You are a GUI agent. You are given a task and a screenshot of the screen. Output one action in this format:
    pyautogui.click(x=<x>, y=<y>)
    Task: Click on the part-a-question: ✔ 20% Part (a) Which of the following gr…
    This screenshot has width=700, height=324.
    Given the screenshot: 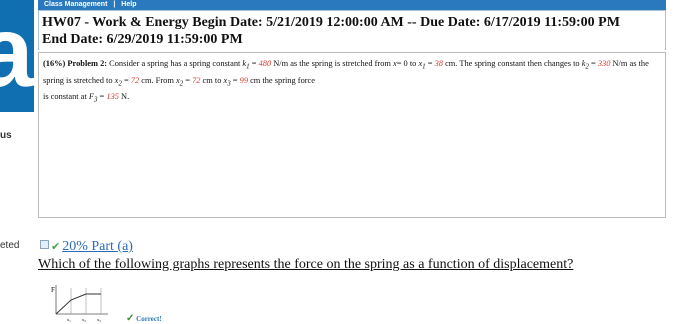 What is the action you would take?
    pyautogui.click(x=352, y=255)
    